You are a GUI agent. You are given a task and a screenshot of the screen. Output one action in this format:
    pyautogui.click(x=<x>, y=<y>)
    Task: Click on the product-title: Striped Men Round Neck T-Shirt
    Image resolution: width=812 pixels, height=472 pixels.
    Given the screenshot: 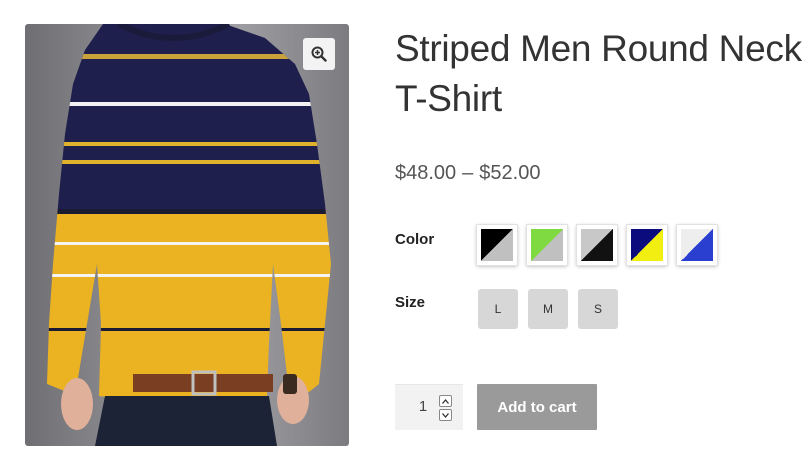 What is the action you would take?
    pyautogui.click(x=598, y=73)
    